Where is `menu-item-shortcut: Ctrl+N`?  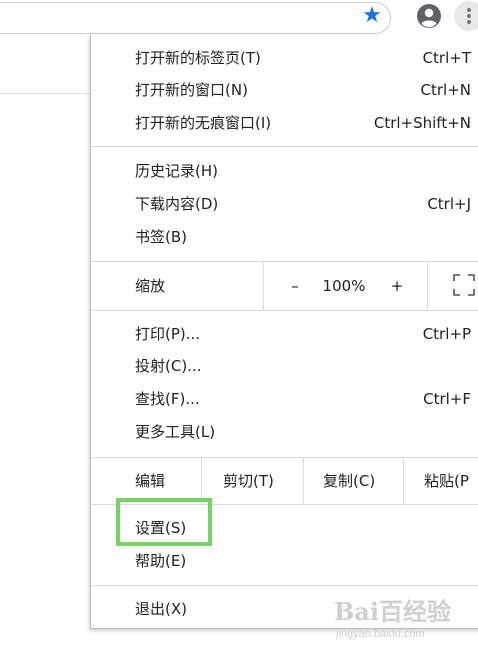 menu-item-shortcut: Ctrl+N is located at coordinates (445, 90).